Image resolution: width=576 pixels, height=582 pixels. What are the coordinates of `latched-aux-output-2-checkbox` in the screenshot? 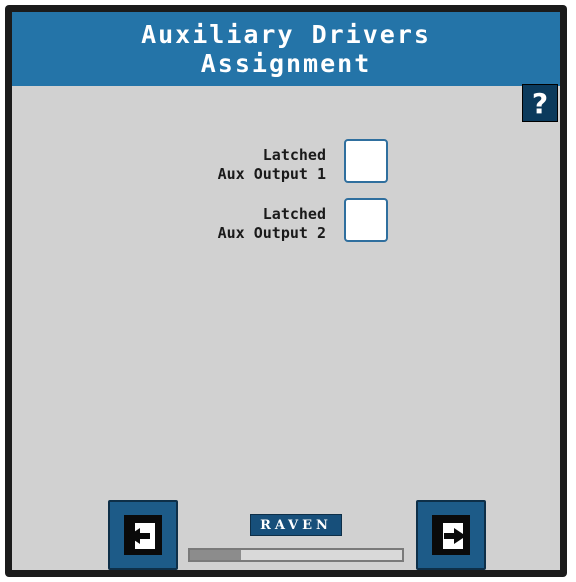 It's located at (366, 220).